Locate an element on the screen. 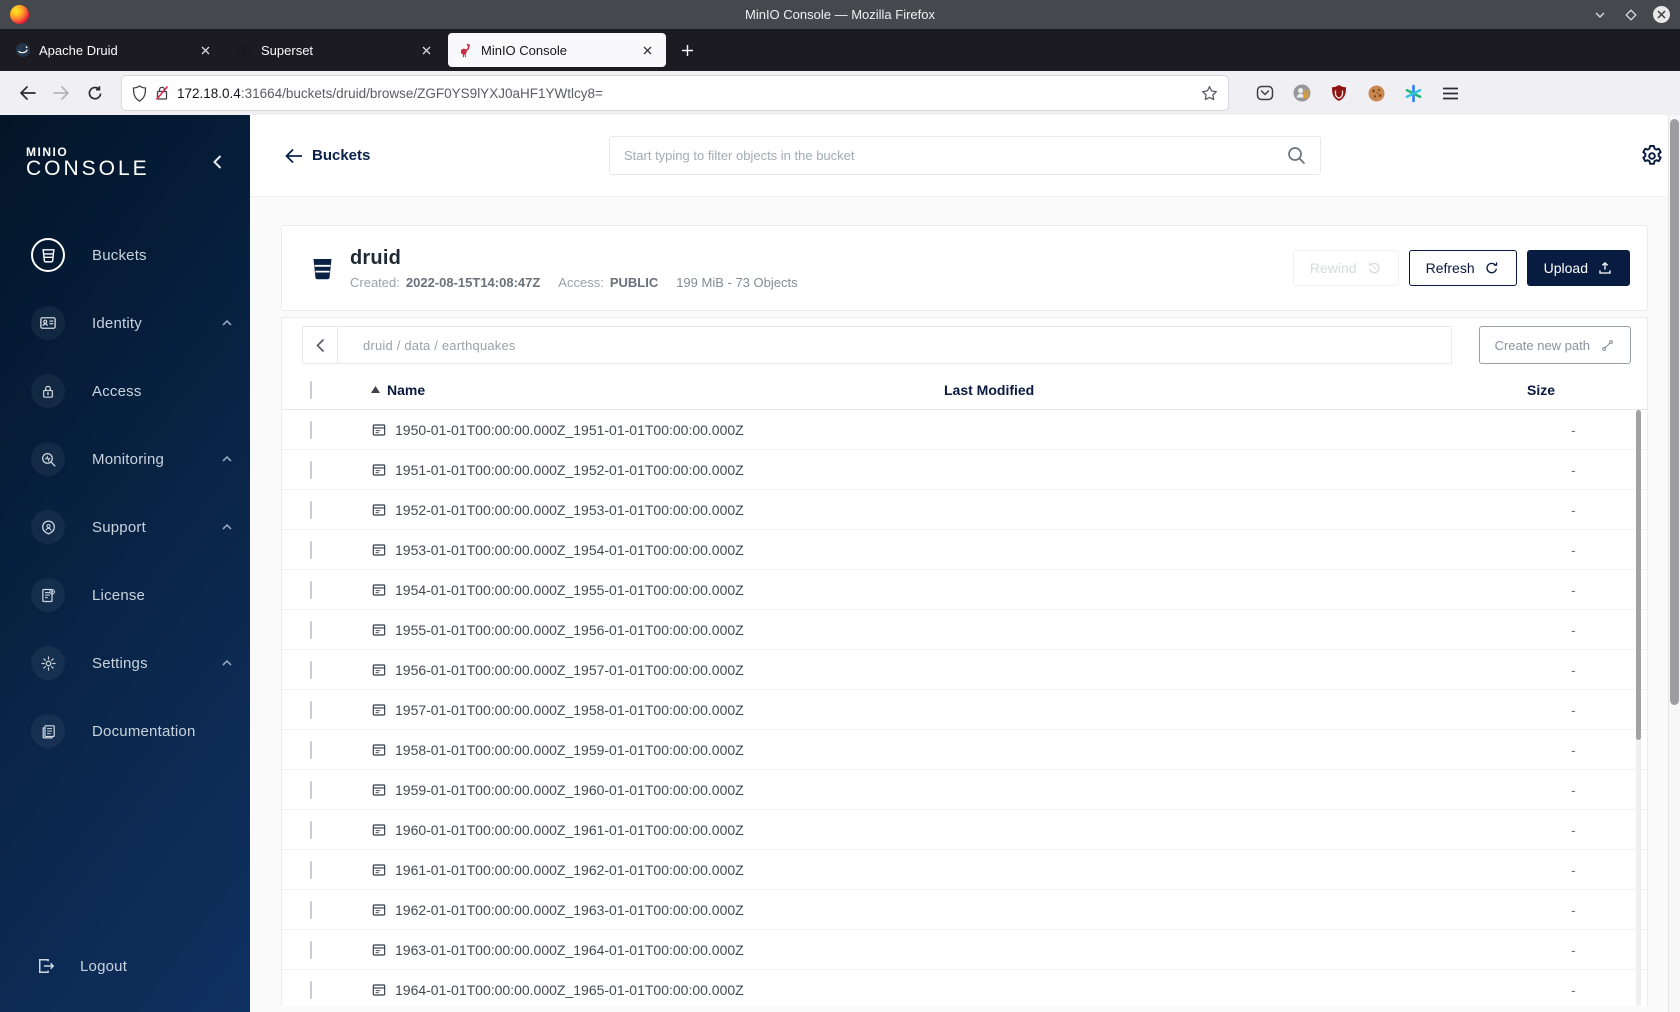  sidebar-item-settings: Settings is located at coordinates (125, 663).